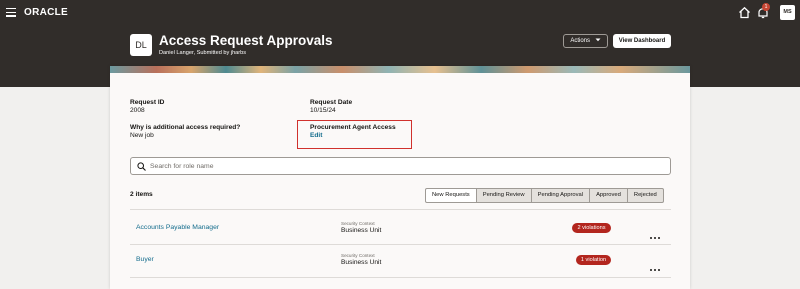  I want to click on user-avatar: MS, so click(787, 12).